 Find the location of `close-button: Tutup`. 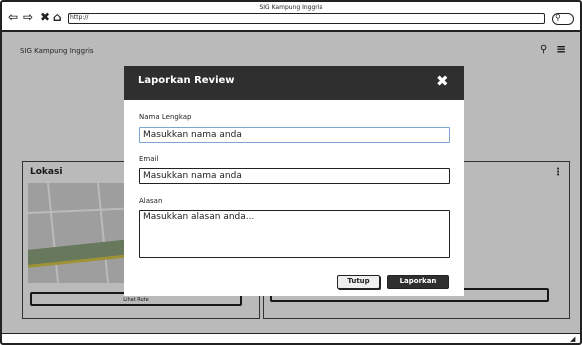

close-button: Tutup is located at coordinates (358, 282).